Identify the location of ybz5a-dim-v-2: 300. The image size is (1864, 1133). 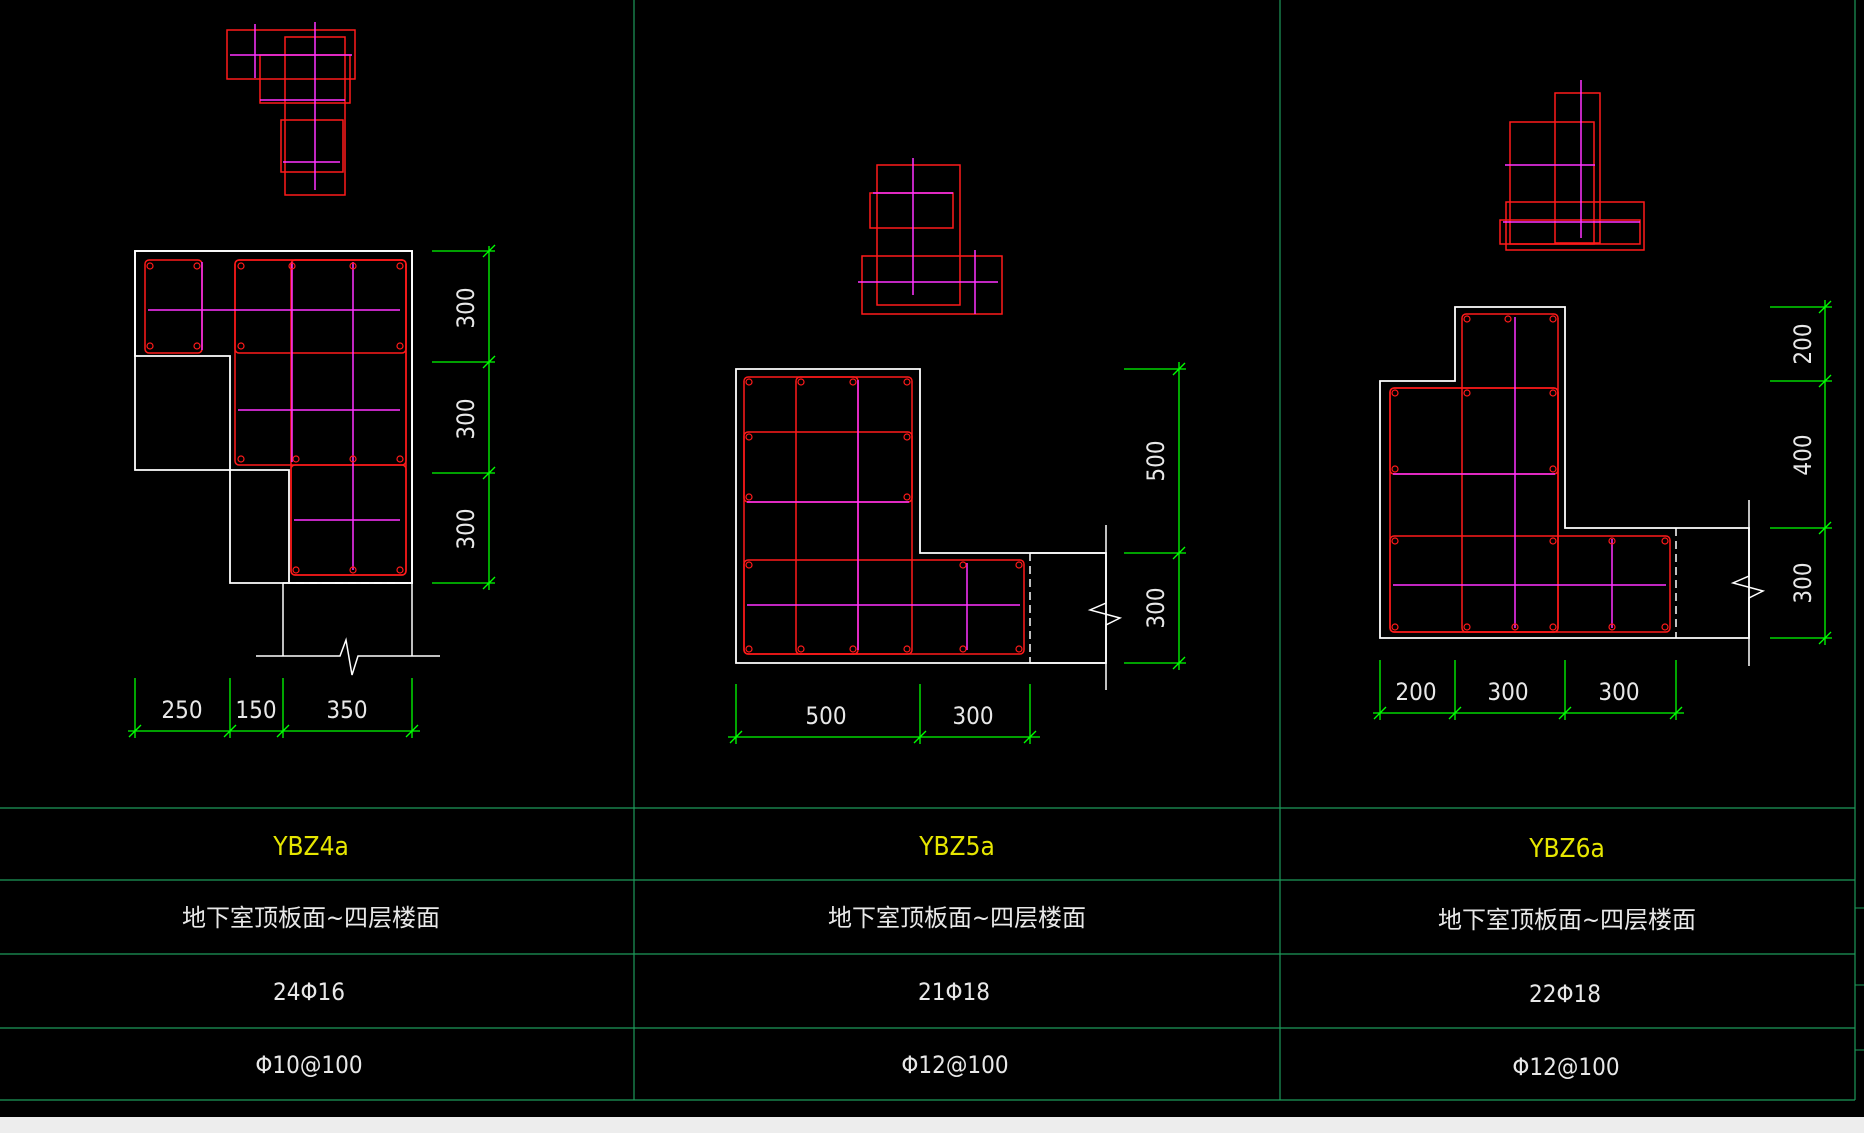
(1156, 607).